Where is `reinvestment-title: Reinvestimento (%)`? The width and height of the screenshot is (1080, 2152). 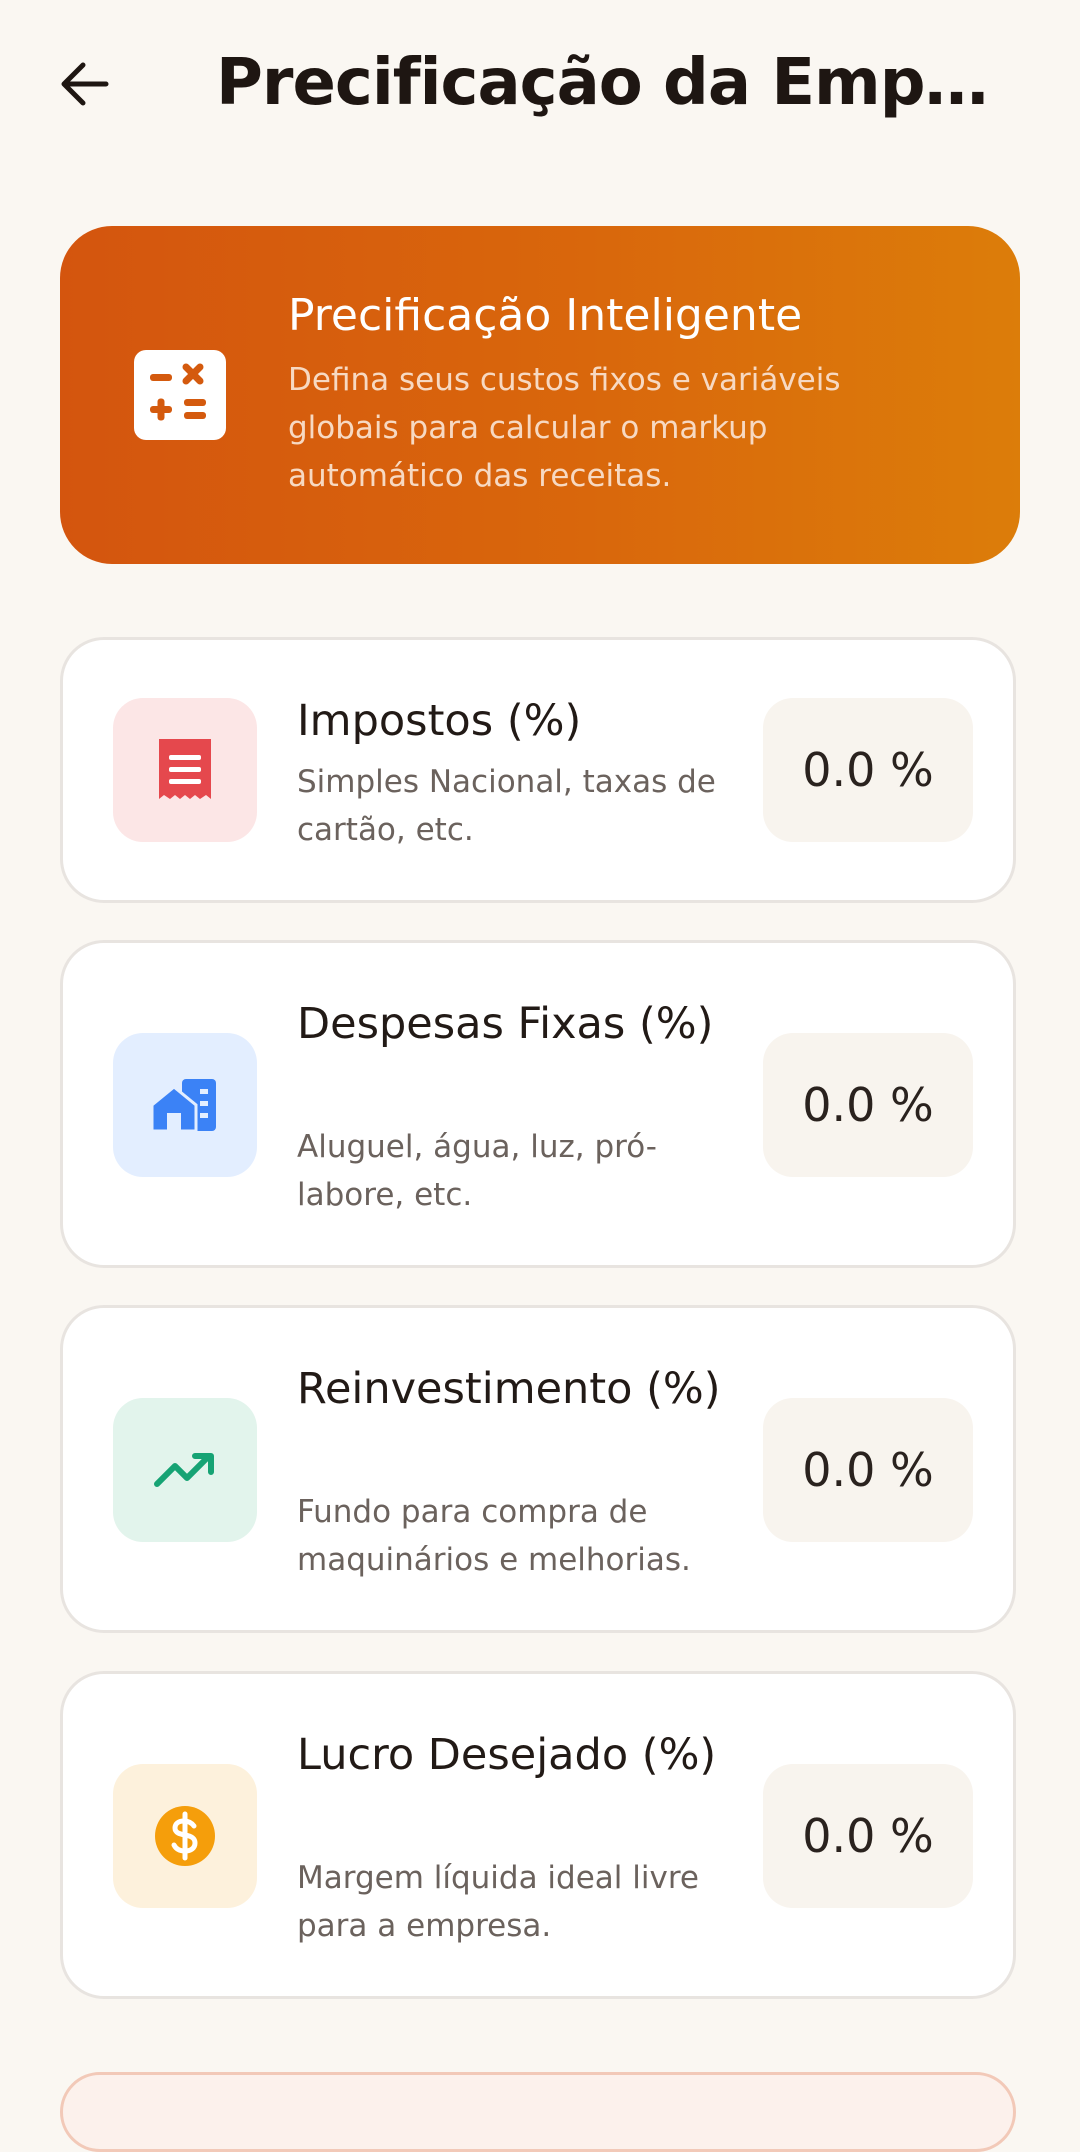 reinvestment-title: Reinvestimento (%) is located at coordinates (509, 1389).